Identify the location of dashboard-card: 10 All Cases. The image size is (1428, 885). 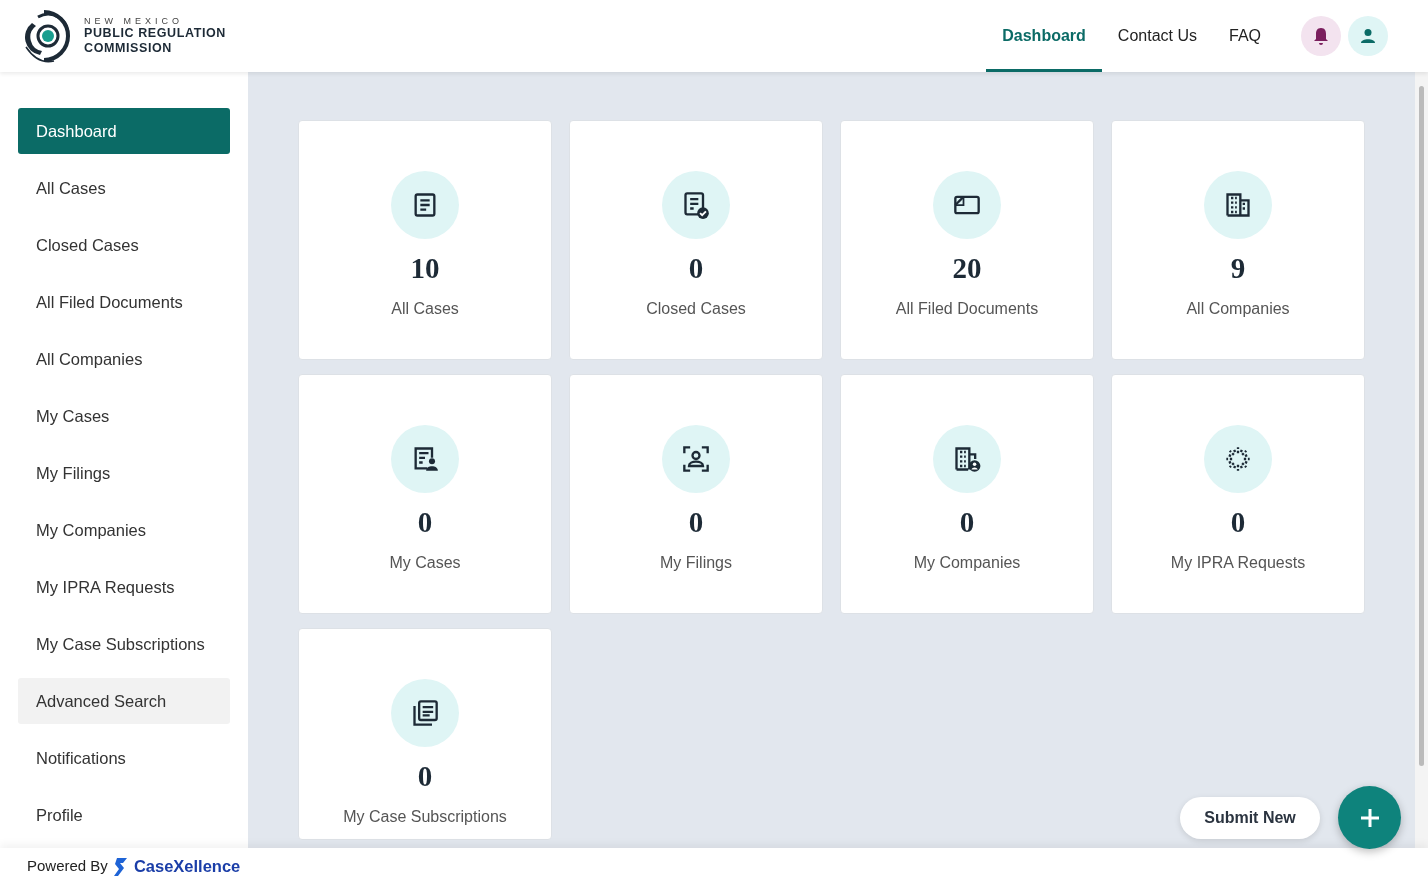
(425, 240).